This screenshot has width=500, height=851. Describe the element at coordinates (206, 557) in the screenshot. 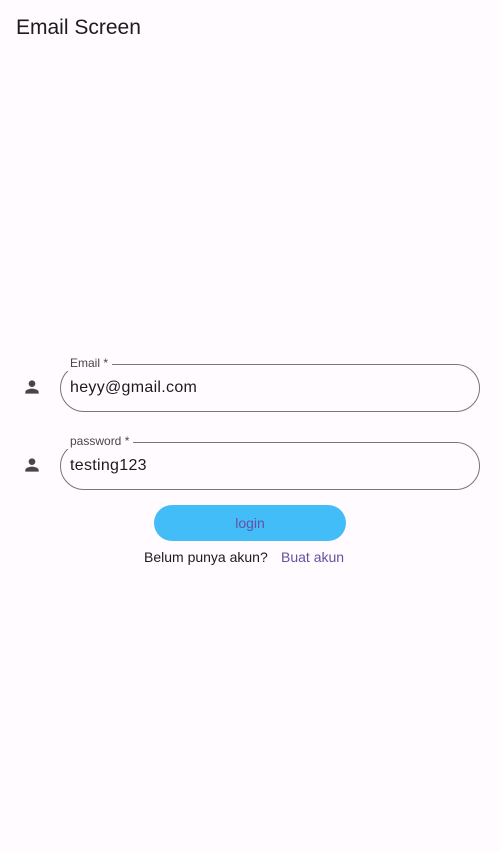

I see `signup-prompt: Belum punya akun?` at that location.